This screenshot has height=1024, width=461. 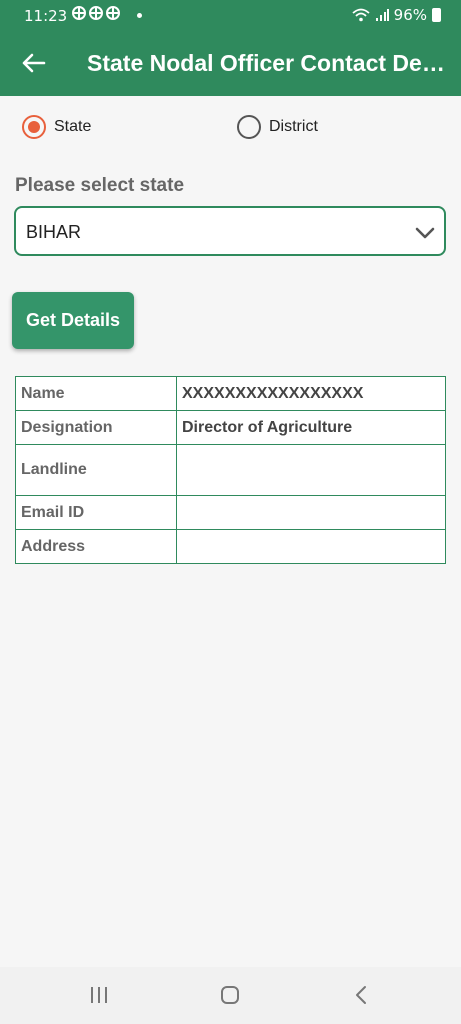 What do you see at coordinates (311, 512) in the screenshot?
I see `email-value` at bounding box center [311, 512].